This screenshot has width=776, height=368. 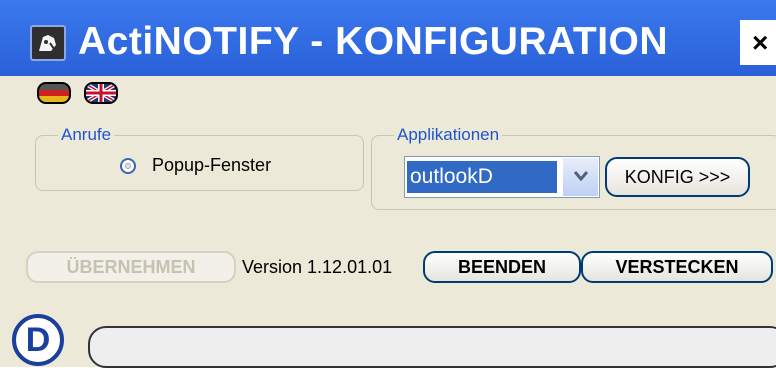 I want to click on window-title: ActiNOTIFY - KONFIGURATION, so click(x=373, y=41).